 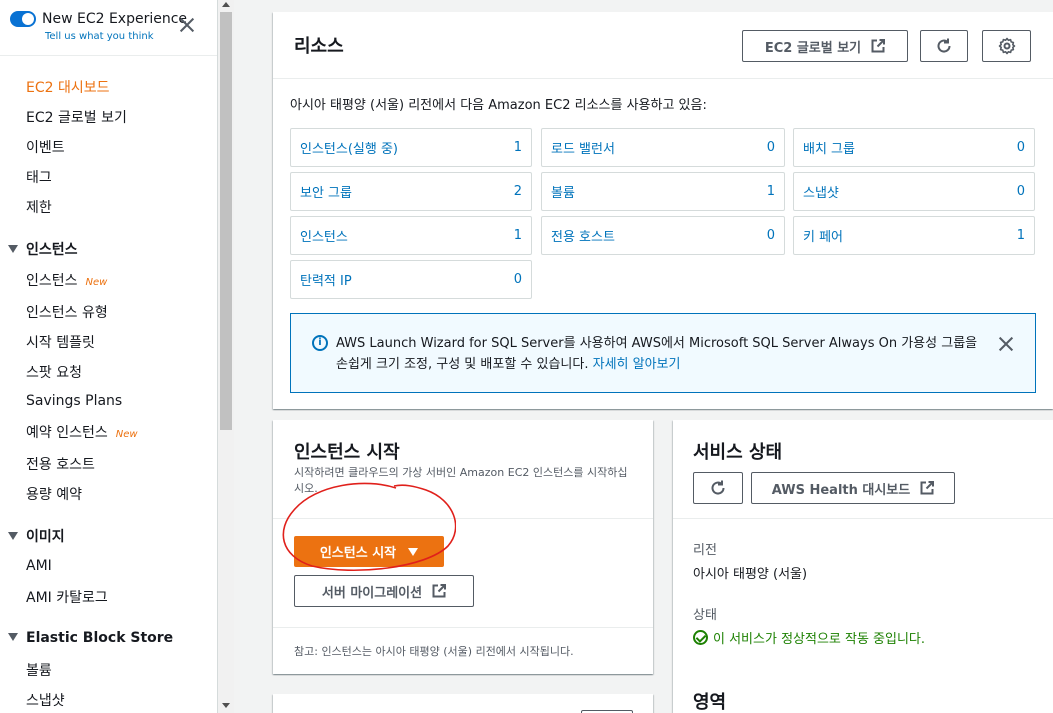 I want to click on section-title: 인스턴스, so click(x=52, y=250).